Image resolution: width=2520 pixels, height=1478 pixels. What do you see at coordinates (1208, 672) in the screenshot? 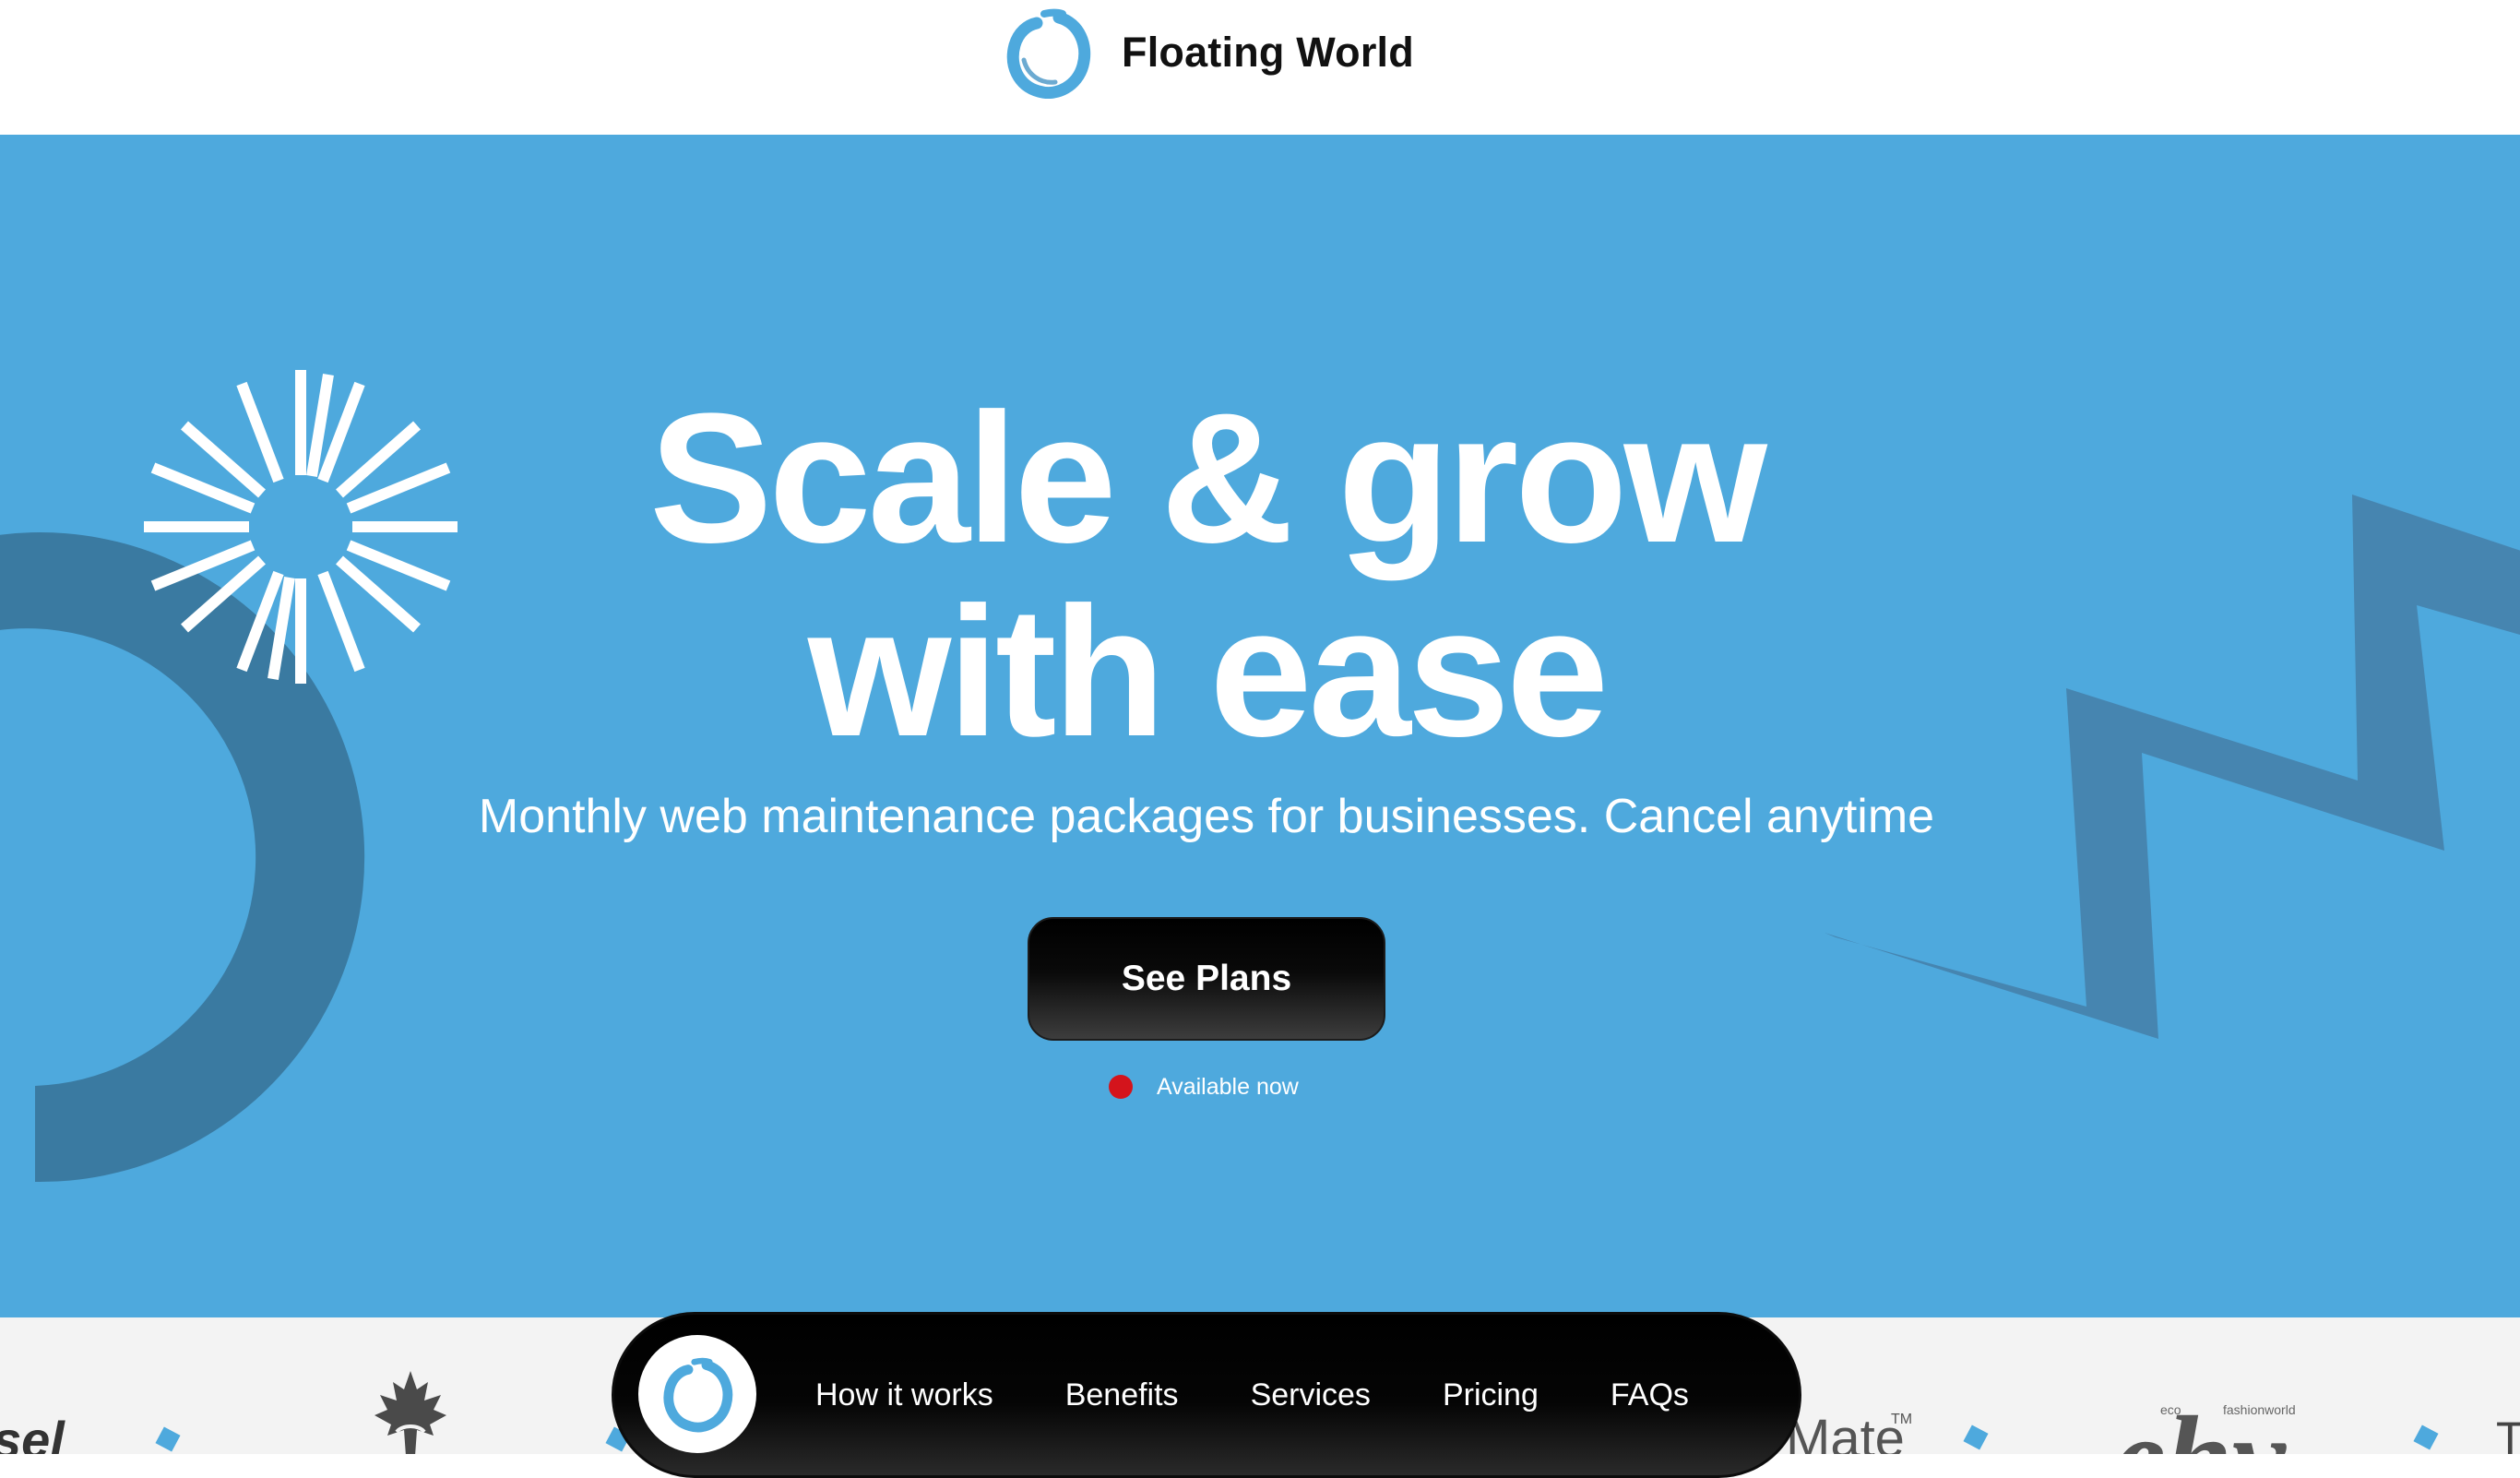
I see `hero-title-line2: with ease` at bounding box center [1208, 672].